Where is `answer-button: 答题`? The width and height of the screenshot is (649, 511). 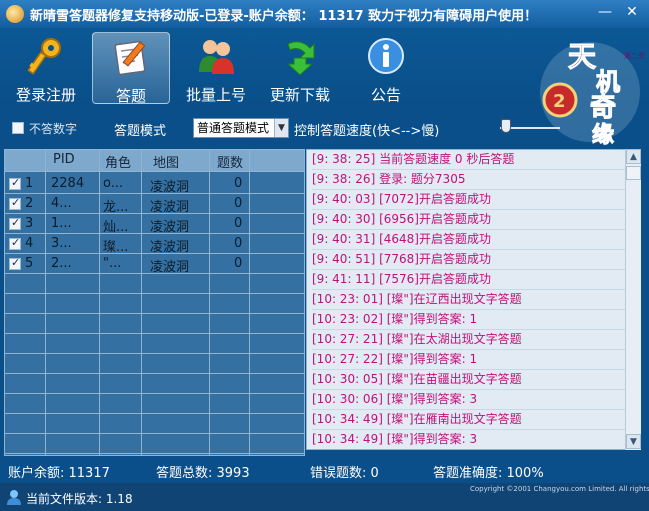
answer-button: 答题 is located at coordinates (131, 68).